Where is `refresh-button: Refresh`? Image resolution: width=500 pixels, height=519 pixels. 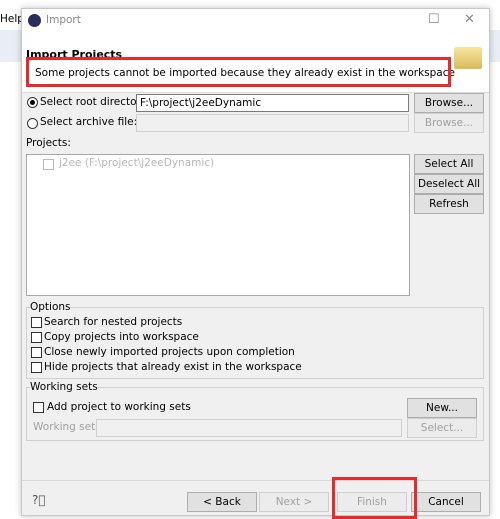
refresh-button: Refresh is located at coordinates (449, 204).